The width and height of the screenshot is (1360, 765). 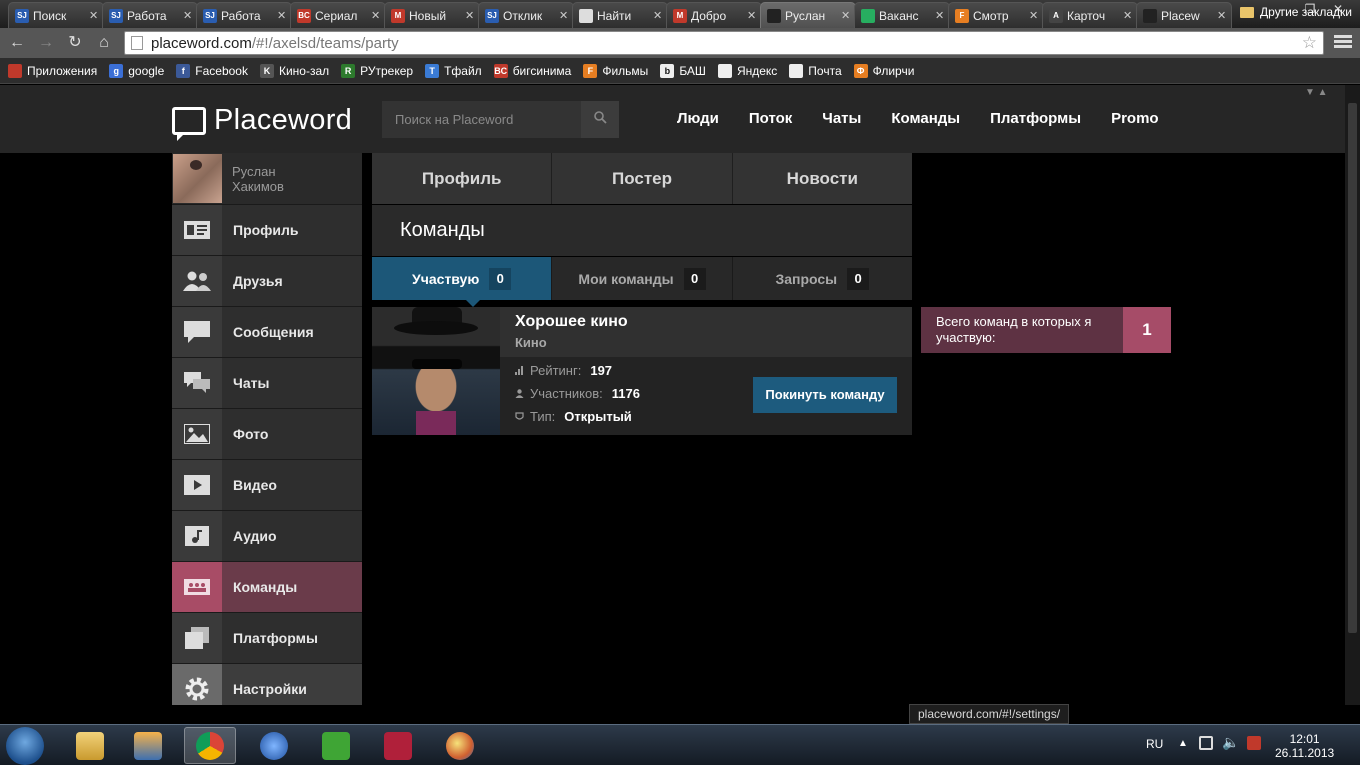 What do you see at coordinates (642, 178) in the screenshot?
I see `profile-tab: Постер` at bounding box center [642, 178].